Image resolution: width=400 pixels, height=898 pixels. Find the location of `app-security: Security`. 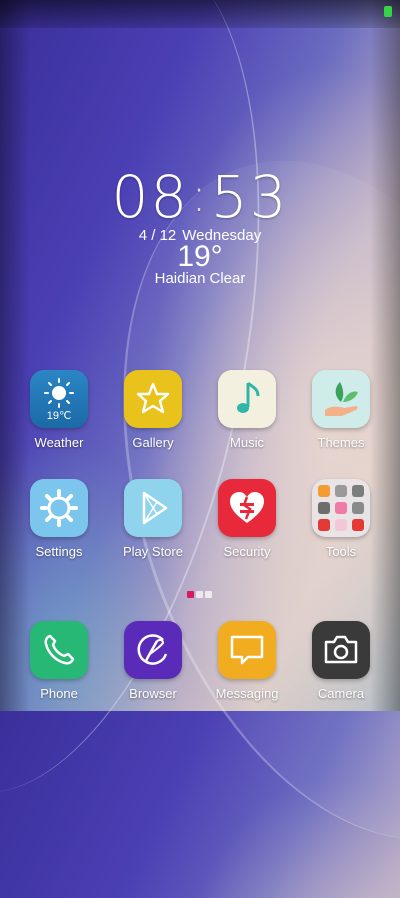

app-security: Security is located at coordinates (247, 519).